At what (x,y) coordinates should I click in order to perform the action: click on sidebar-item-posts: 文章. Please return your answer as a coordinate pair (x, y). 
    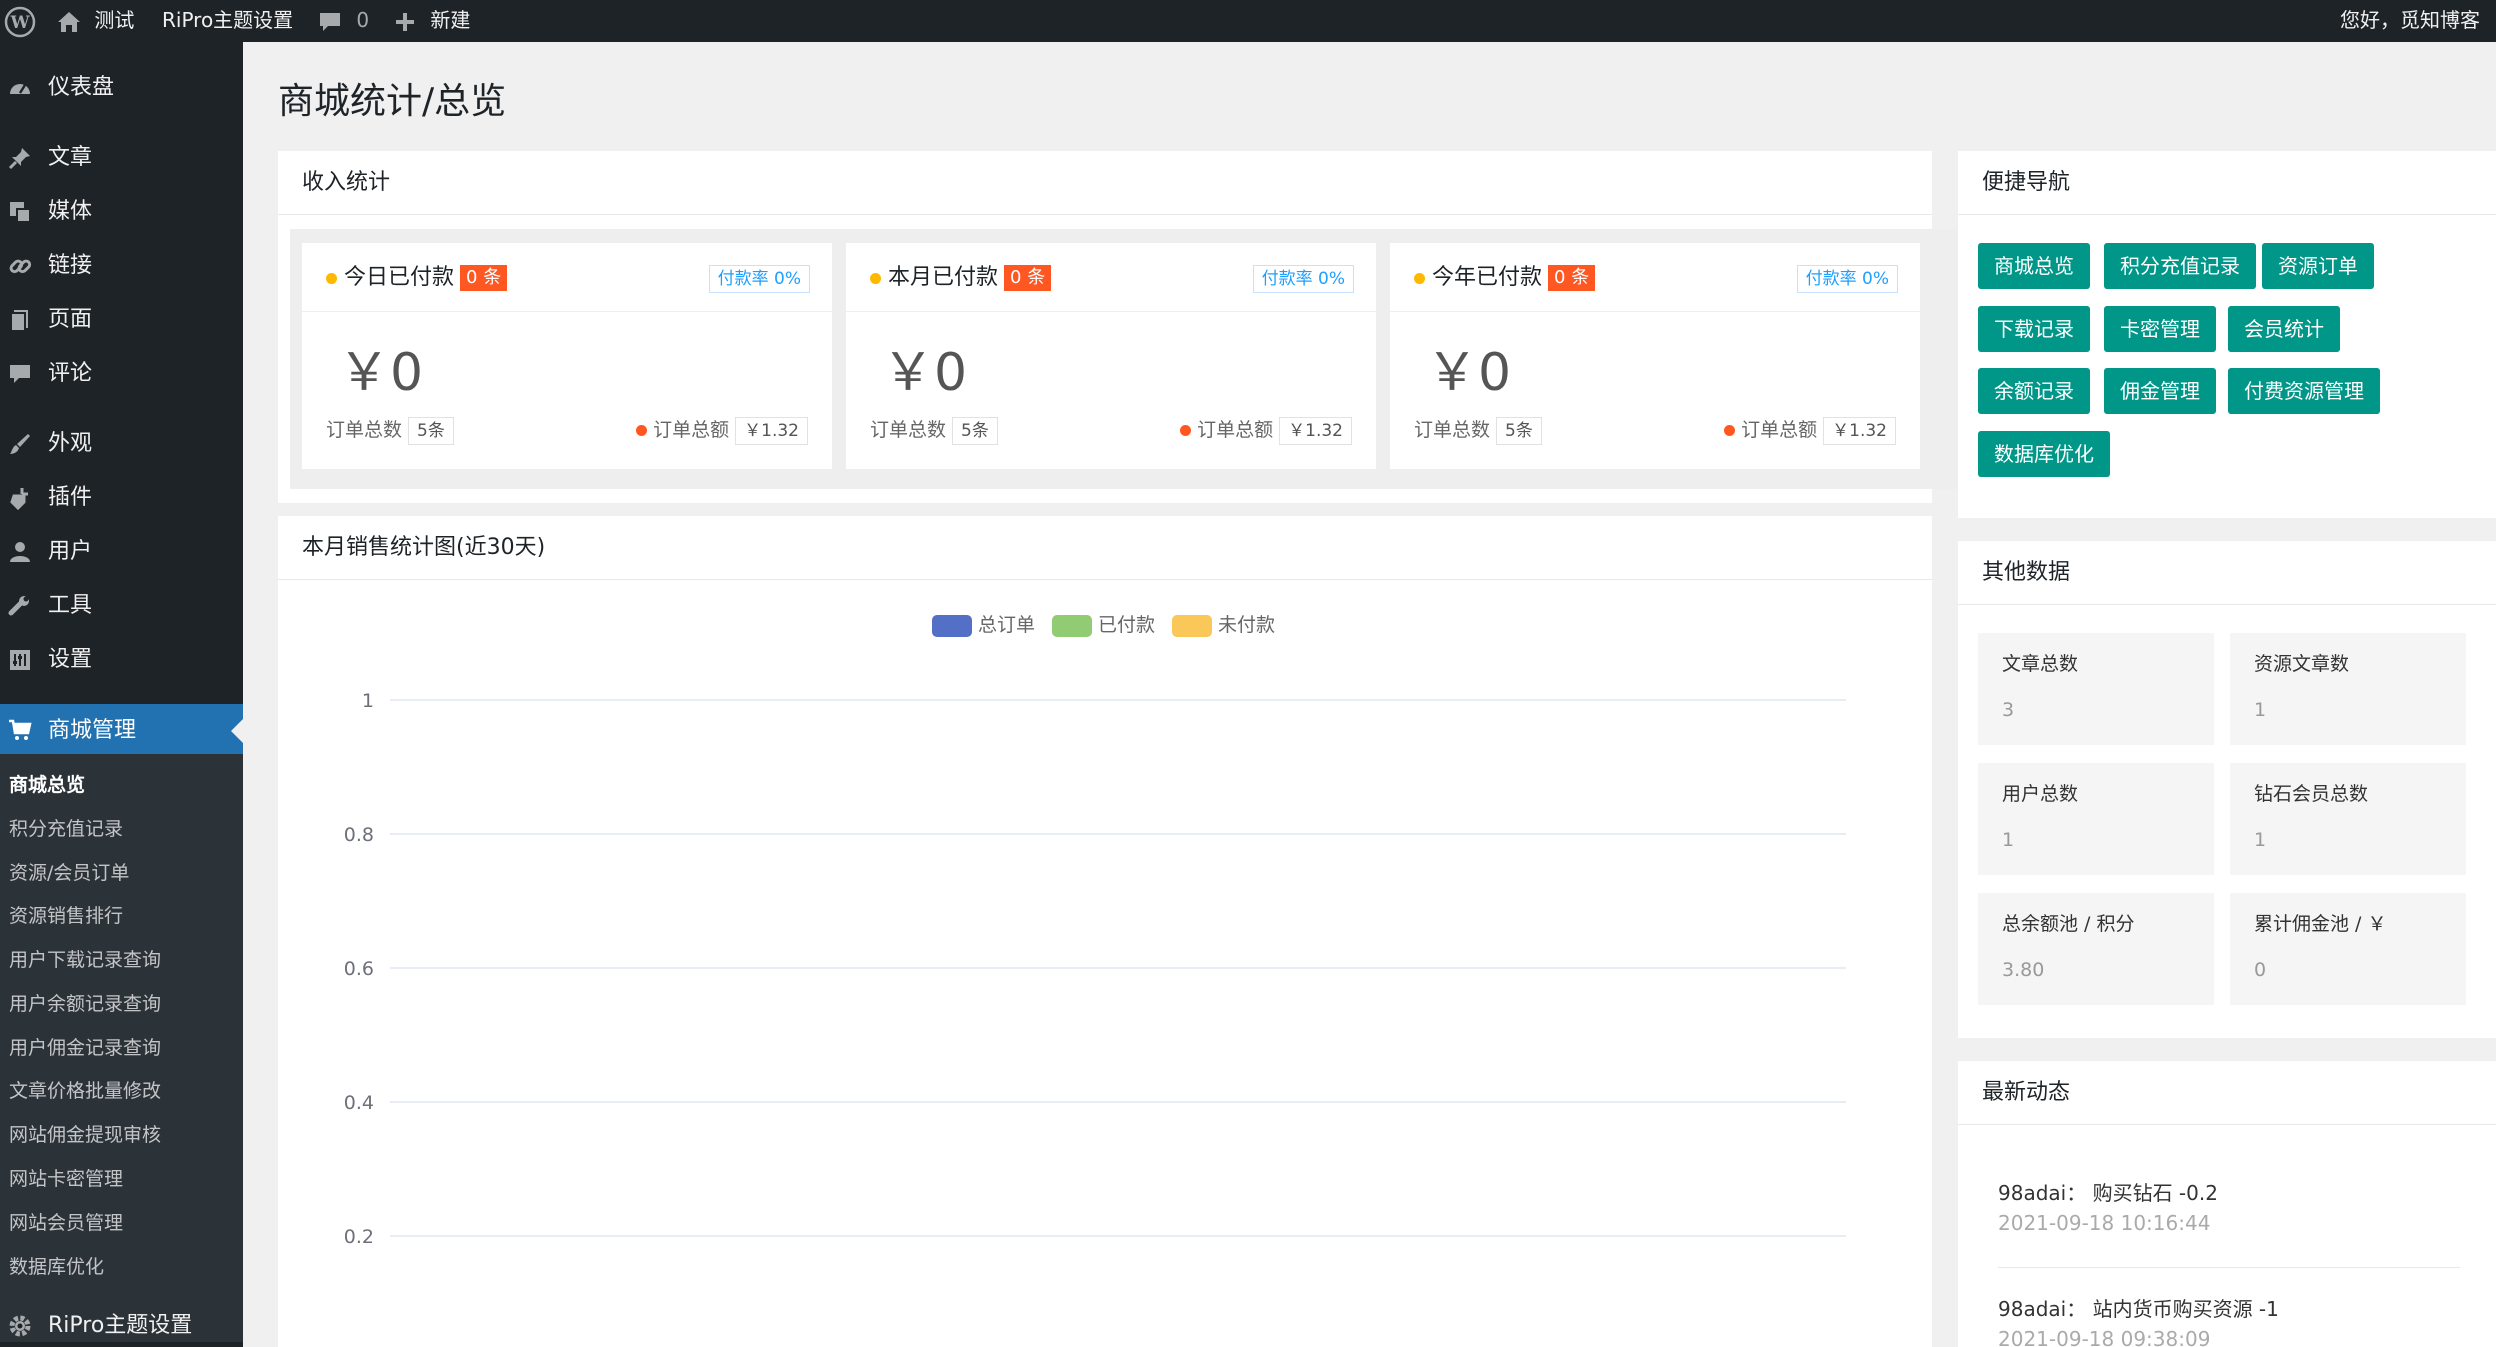
    Looking at the image, I should click on (121, 158).